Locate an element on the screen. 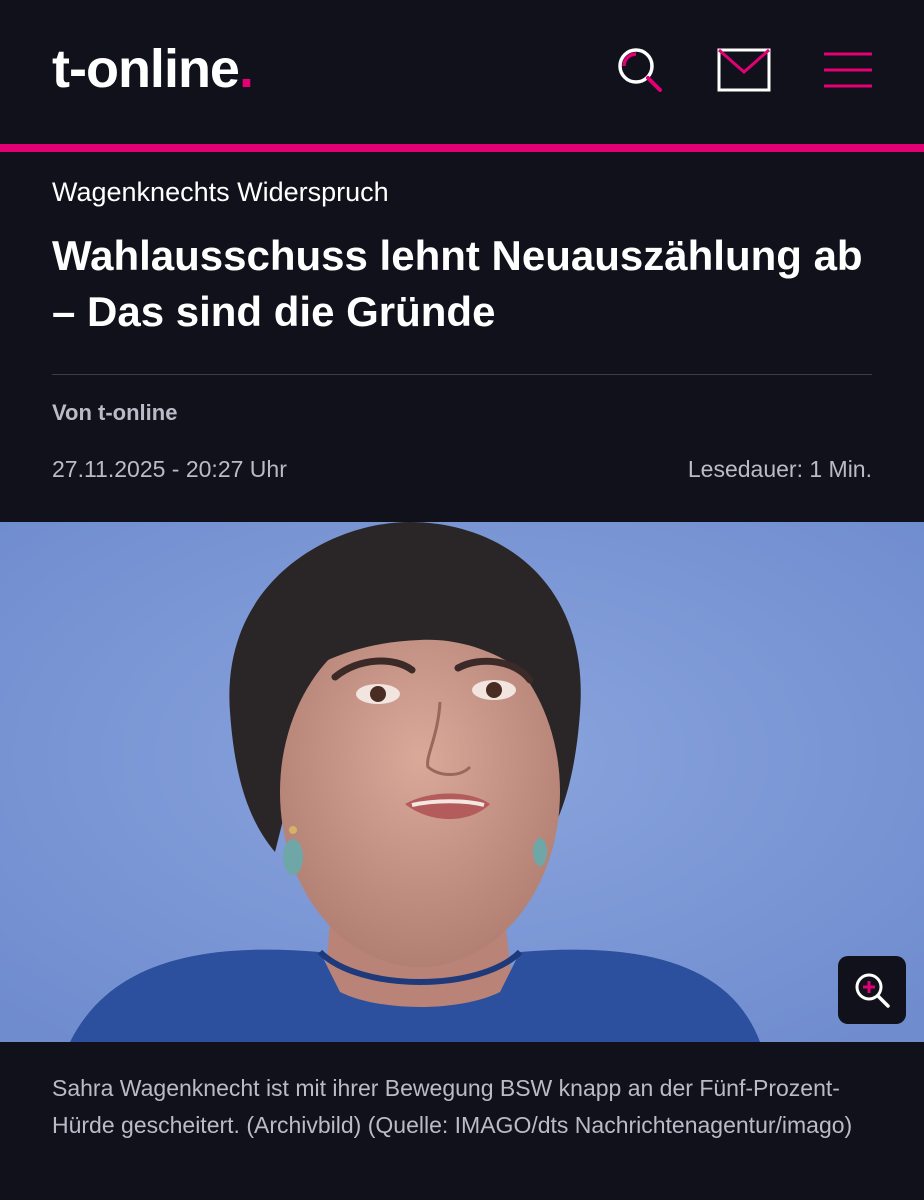  menu-icon is located at coordinates (848, 70).